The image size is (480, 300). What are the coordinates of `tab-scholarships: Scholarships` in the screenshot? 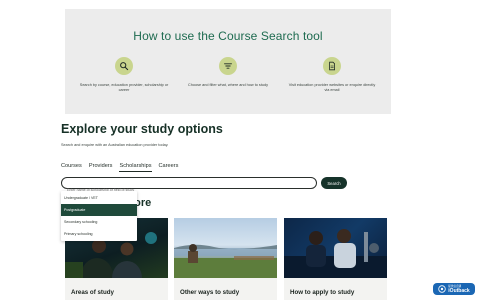 It's located at (135, 167).